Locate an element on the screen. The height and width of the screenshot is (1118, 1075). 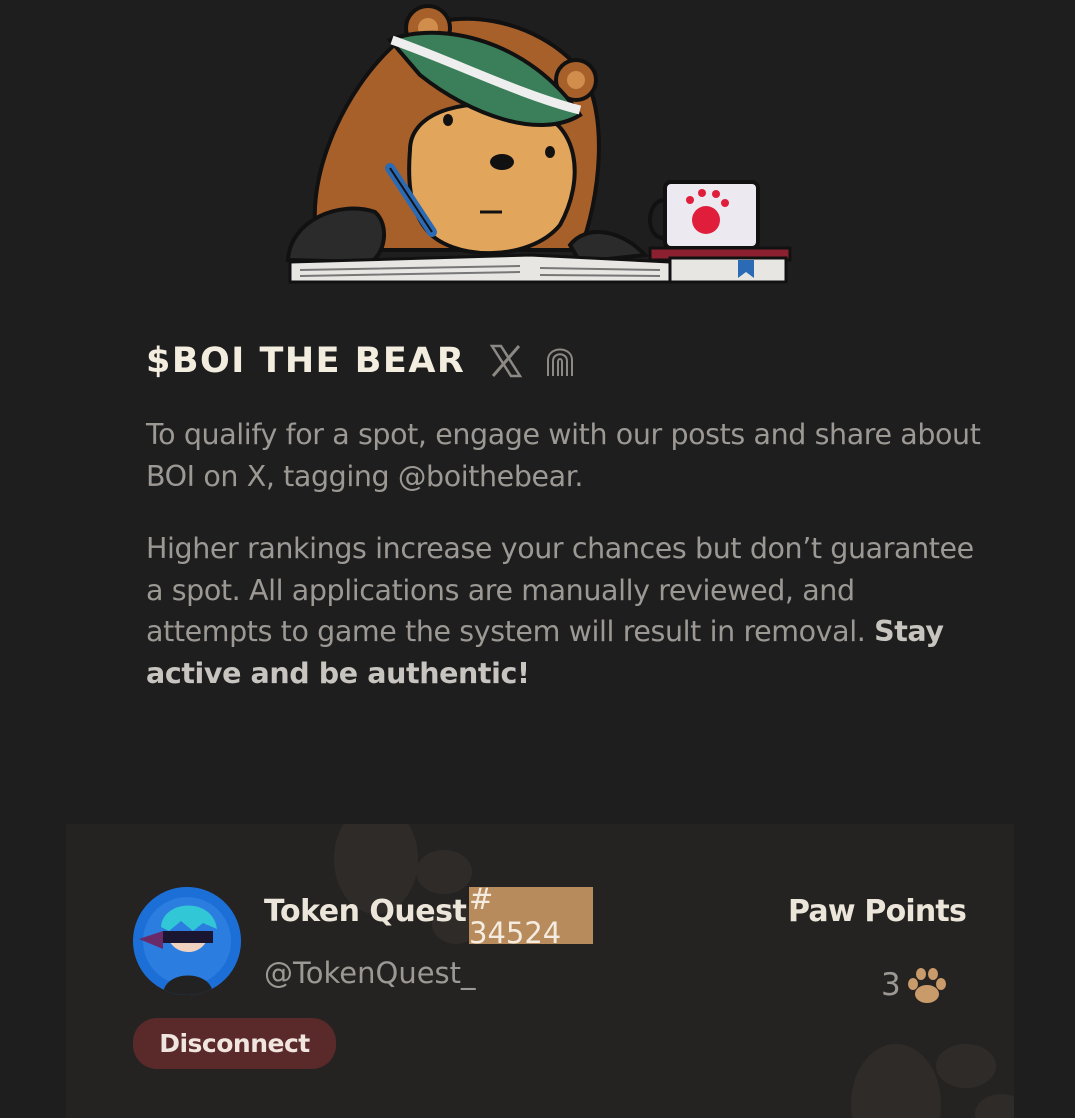
page-title: $BOI THE BEAR is located at coordinates (306, 361).